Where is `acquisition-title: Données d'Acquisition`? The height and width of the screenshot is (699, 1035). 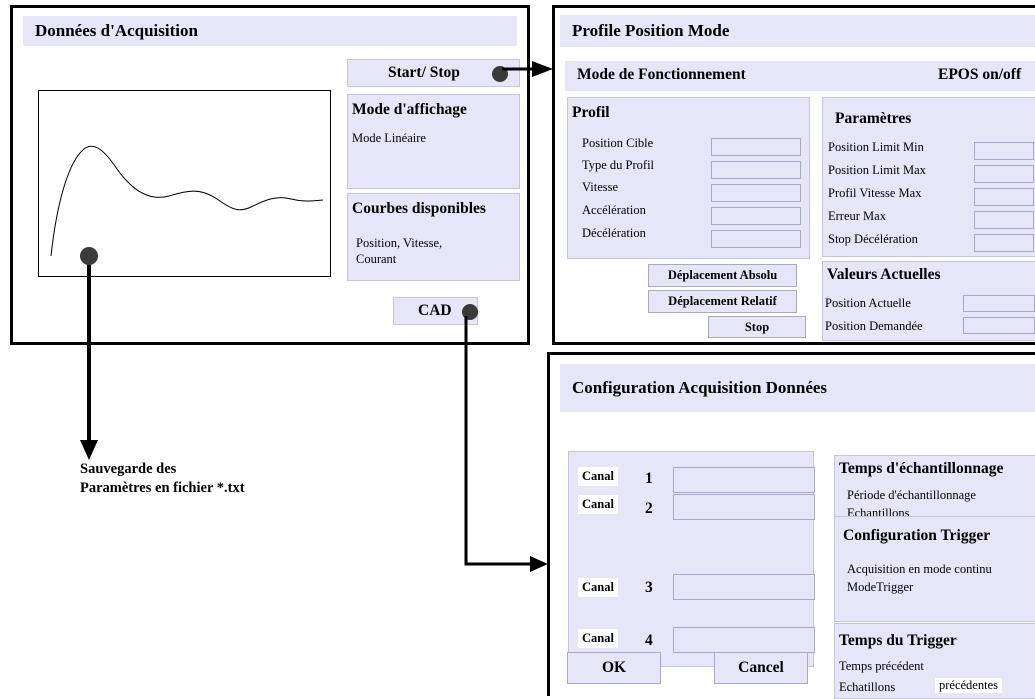 acquisition-title: Données d'Acquisition is located at coordinates (116, 30).